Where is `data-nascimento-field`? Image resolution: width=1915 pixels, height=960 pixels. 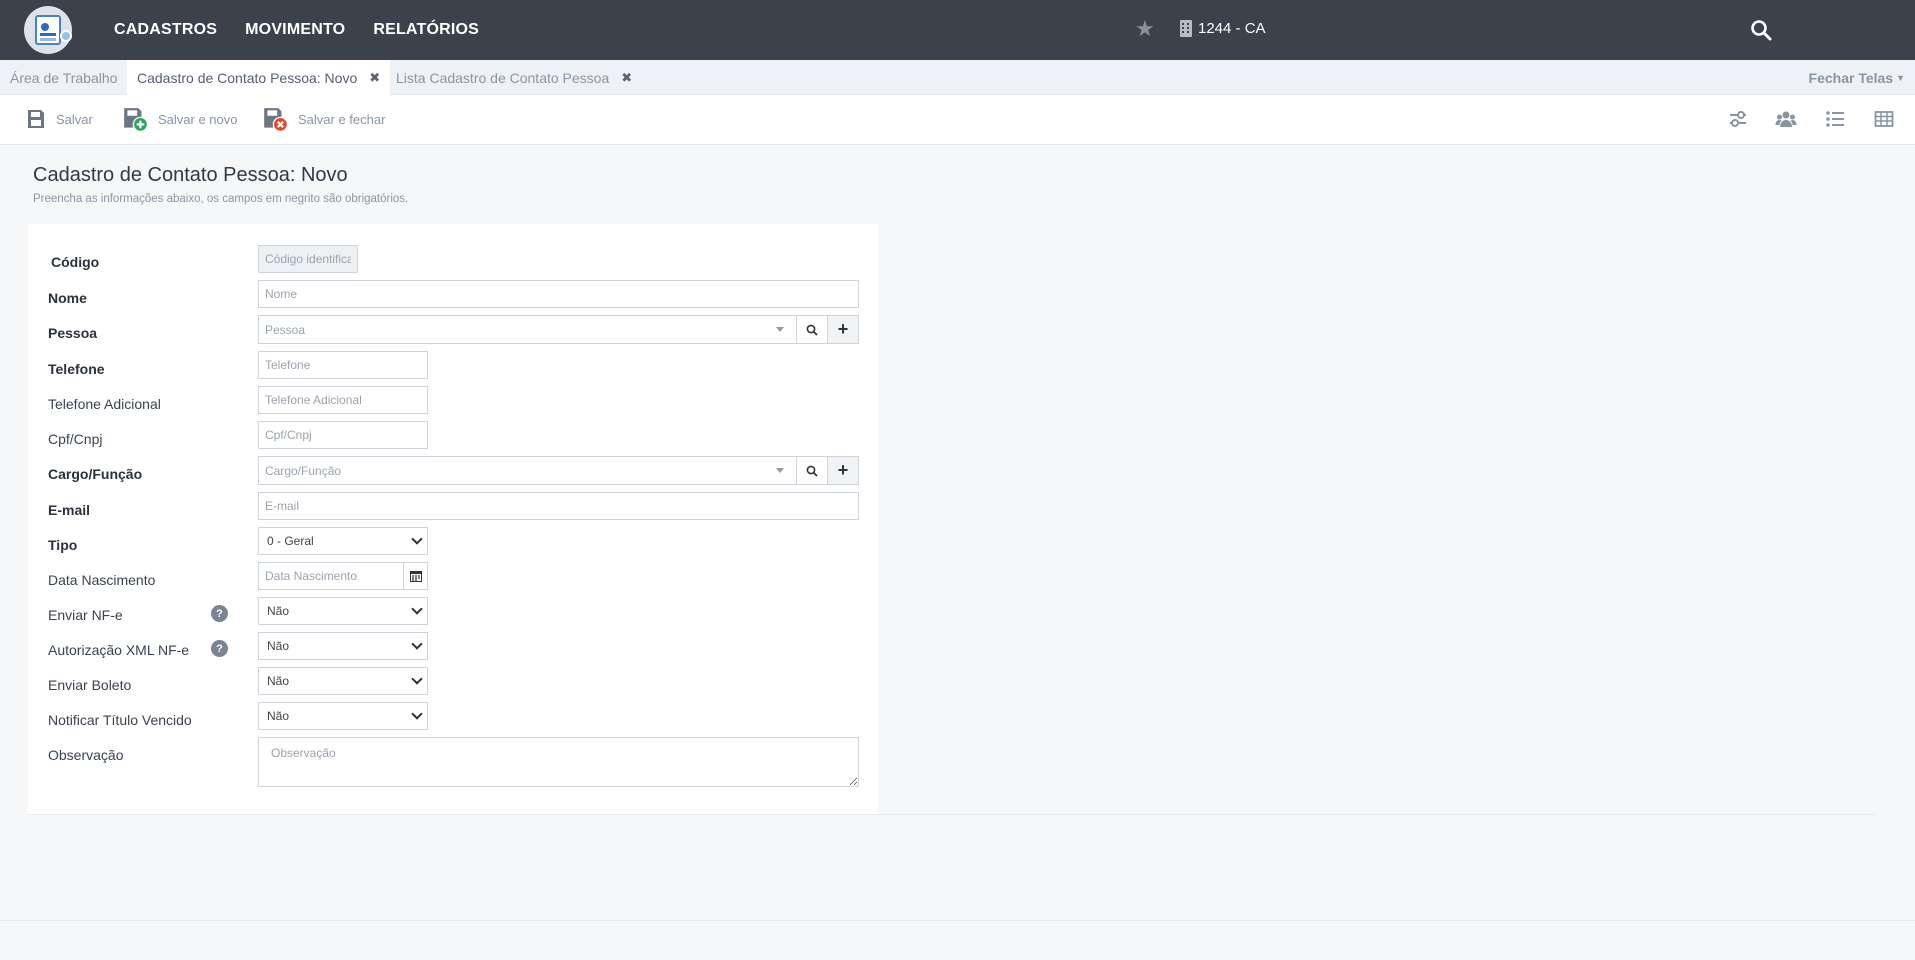
data-nascimento-field is located at coordinates (331, 576).